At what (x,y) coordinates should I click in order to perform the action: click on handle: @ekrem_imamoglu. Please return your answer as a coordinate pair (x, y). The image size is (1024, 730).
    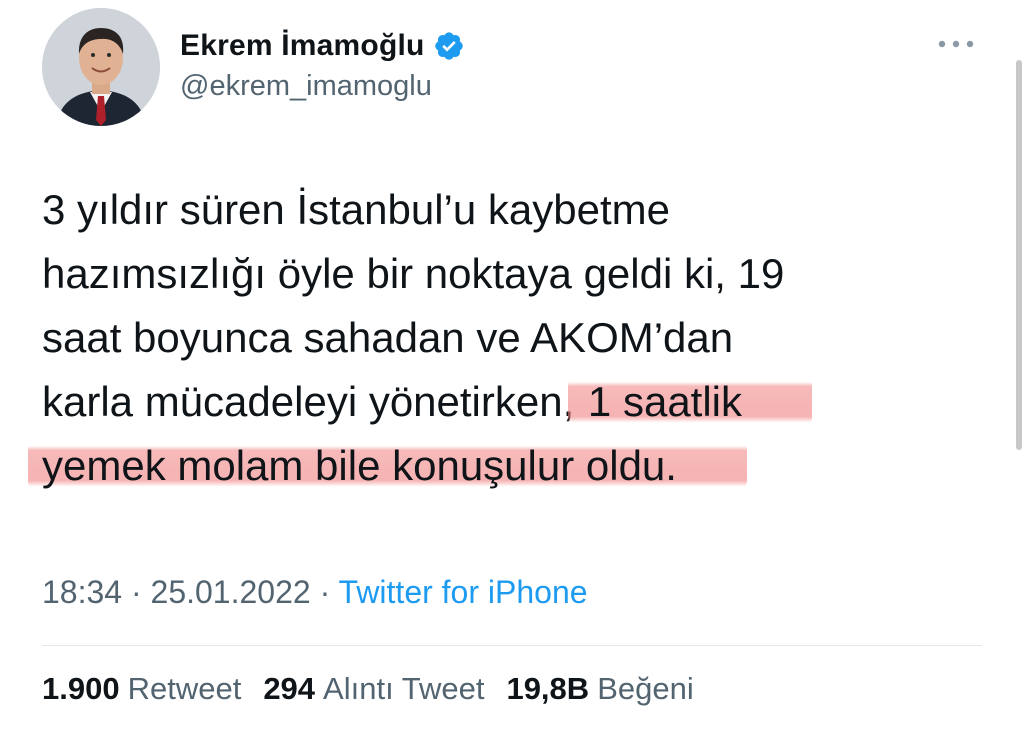
    Looking at the image, I should click on (322, 86).